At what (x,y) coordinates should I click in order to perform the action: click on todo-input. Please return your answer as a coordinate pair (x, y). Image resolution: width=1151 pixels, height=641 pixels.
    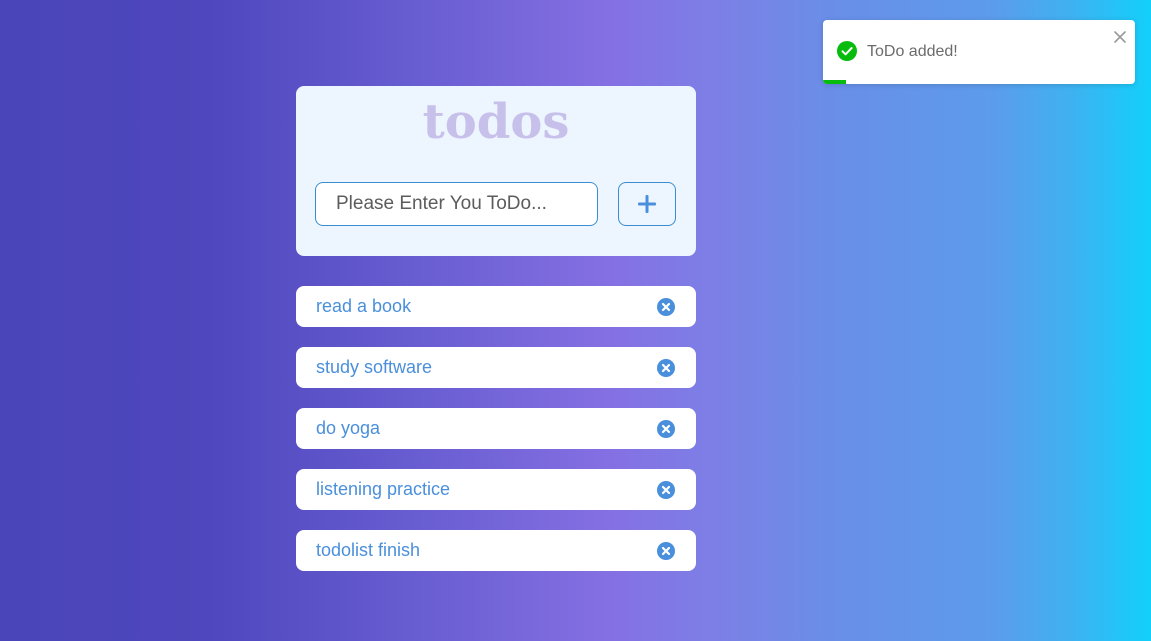
    Looking at the image, I should click on (456, 204).